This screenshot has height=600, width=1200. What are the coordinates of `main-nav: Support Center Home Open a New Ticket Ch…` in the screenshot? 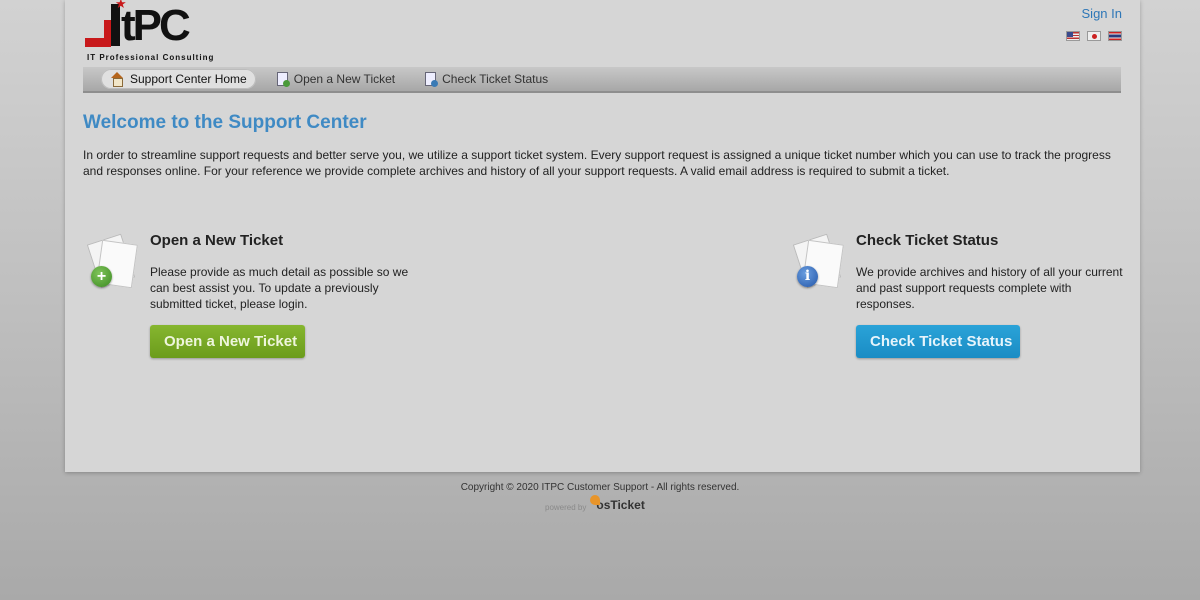 It's located at (602, 80).